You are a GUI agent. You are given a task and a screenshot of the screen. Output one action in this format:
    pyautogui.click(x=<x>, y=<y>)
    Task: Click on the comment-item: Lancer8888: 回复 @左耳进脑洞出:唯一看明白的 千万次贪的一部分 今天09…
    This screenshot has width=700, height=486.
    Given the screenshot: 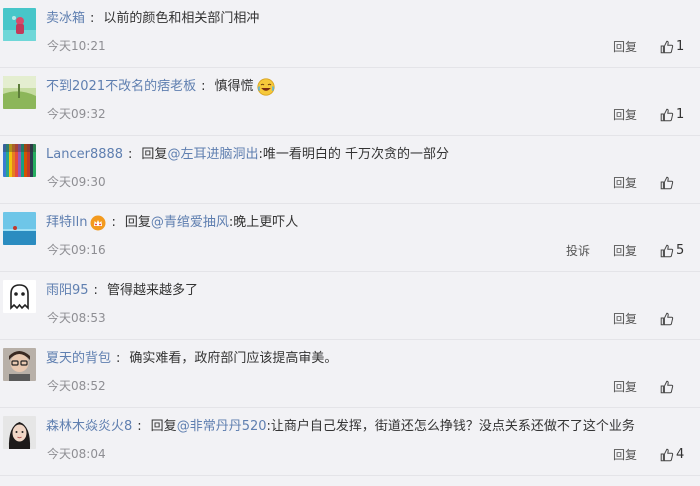 What is the action you would take?
    pyautogui.click(x=350, y=170)
    